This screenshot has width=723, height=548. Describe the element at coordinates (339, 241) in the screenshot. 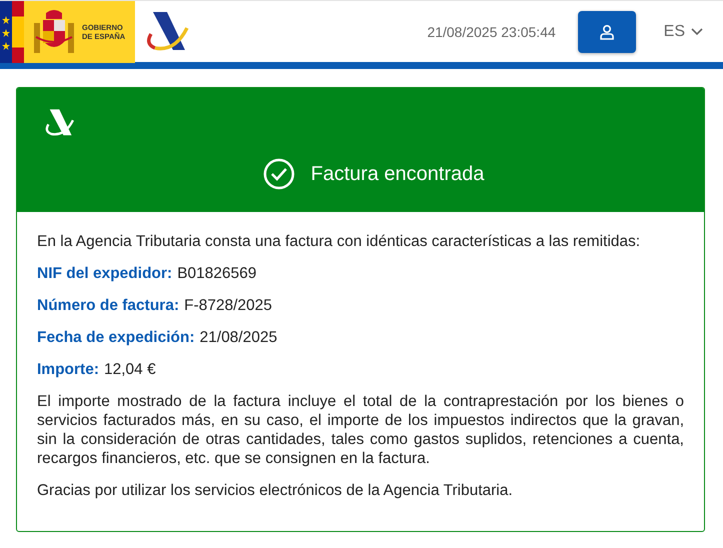

I see `intro-text: En la Agencia Tributaria consta una factura con idénticas características a las remitidas:` at that location.